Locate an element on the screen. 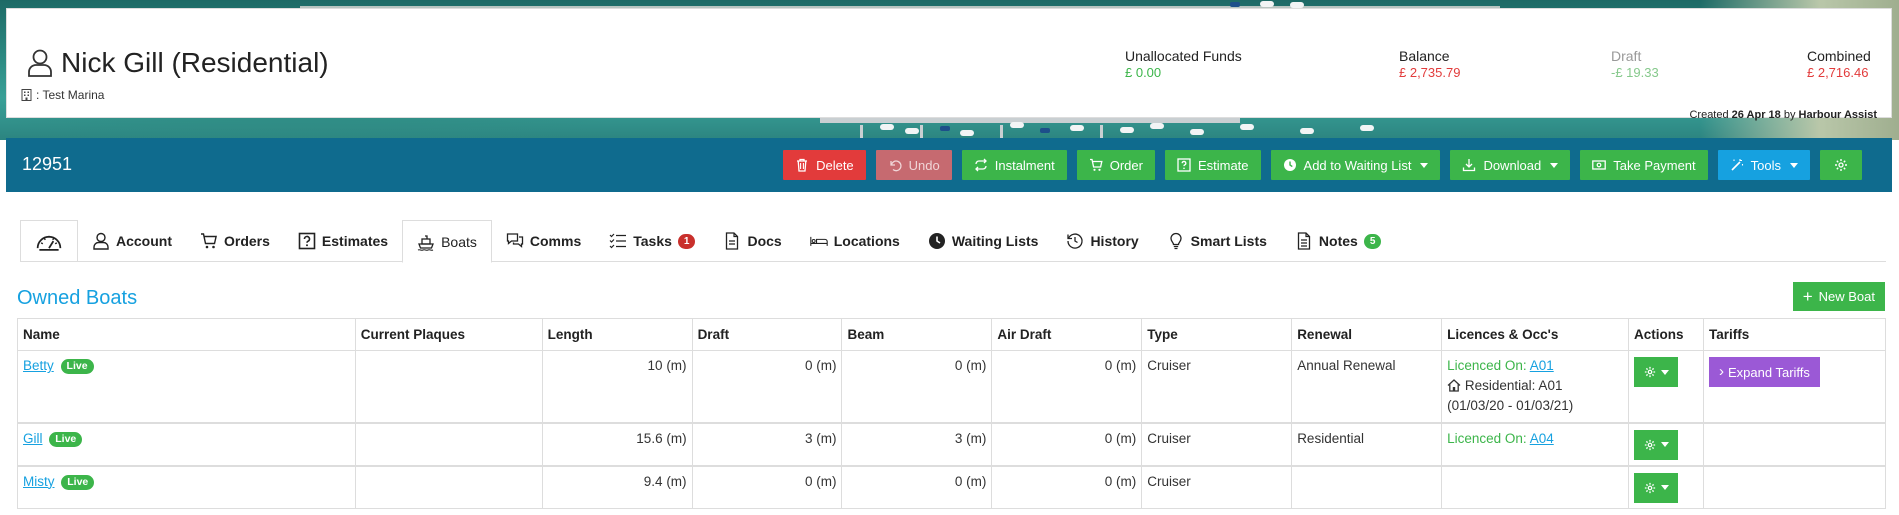 The height and width of the screenshot is (515, 1899). type-cell: Cruiser is located at coordinates (1217, 386).